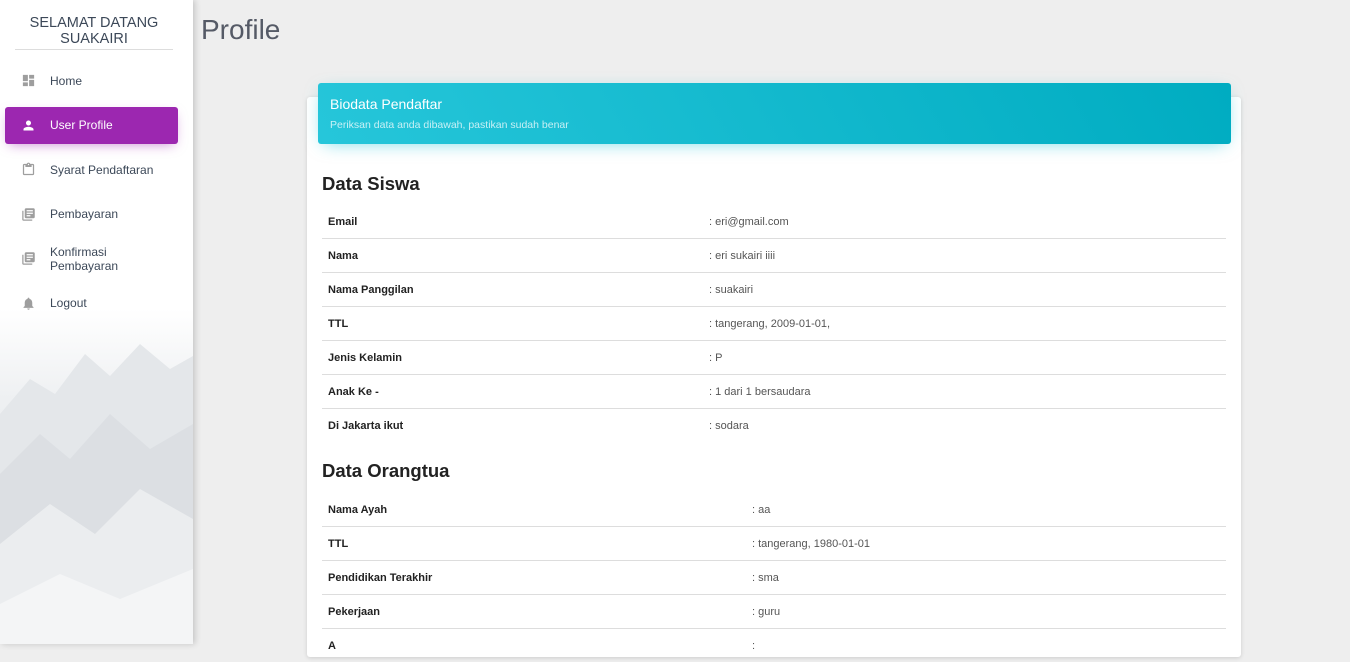 Image resolution: width=1350 pixels, height=662 pixels. Describe the element at coordinates (989, 544) in the screenshot. I see `field-value: : tangerang, 1980-01-01` at that location.